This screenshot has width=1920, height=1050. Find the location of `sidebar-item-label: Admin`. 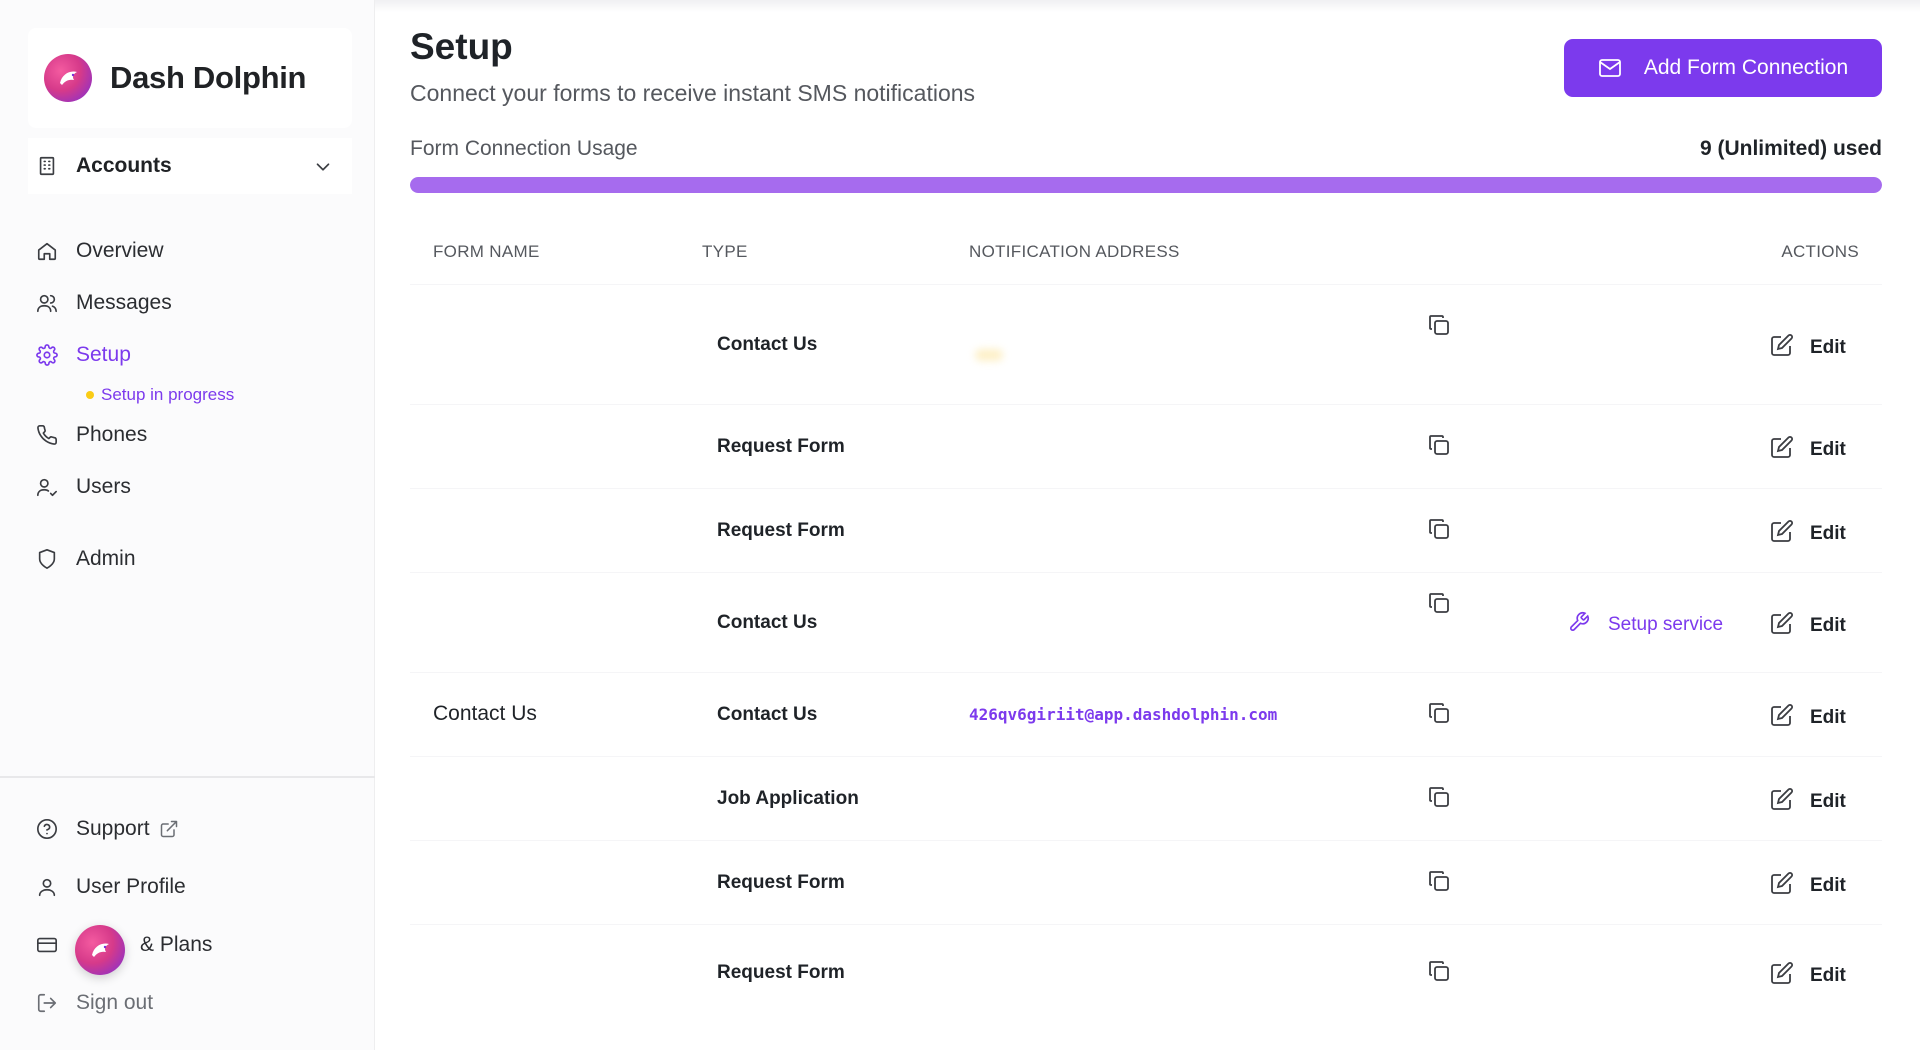

sidebar-item-label: Admin is located at coordinates (106, 558).